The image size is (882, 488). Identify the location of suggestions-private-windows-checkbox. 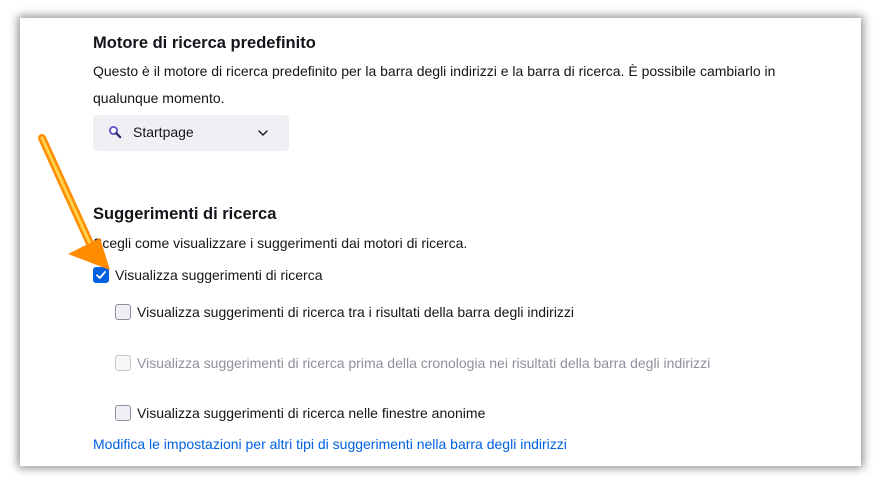
(123, 413).